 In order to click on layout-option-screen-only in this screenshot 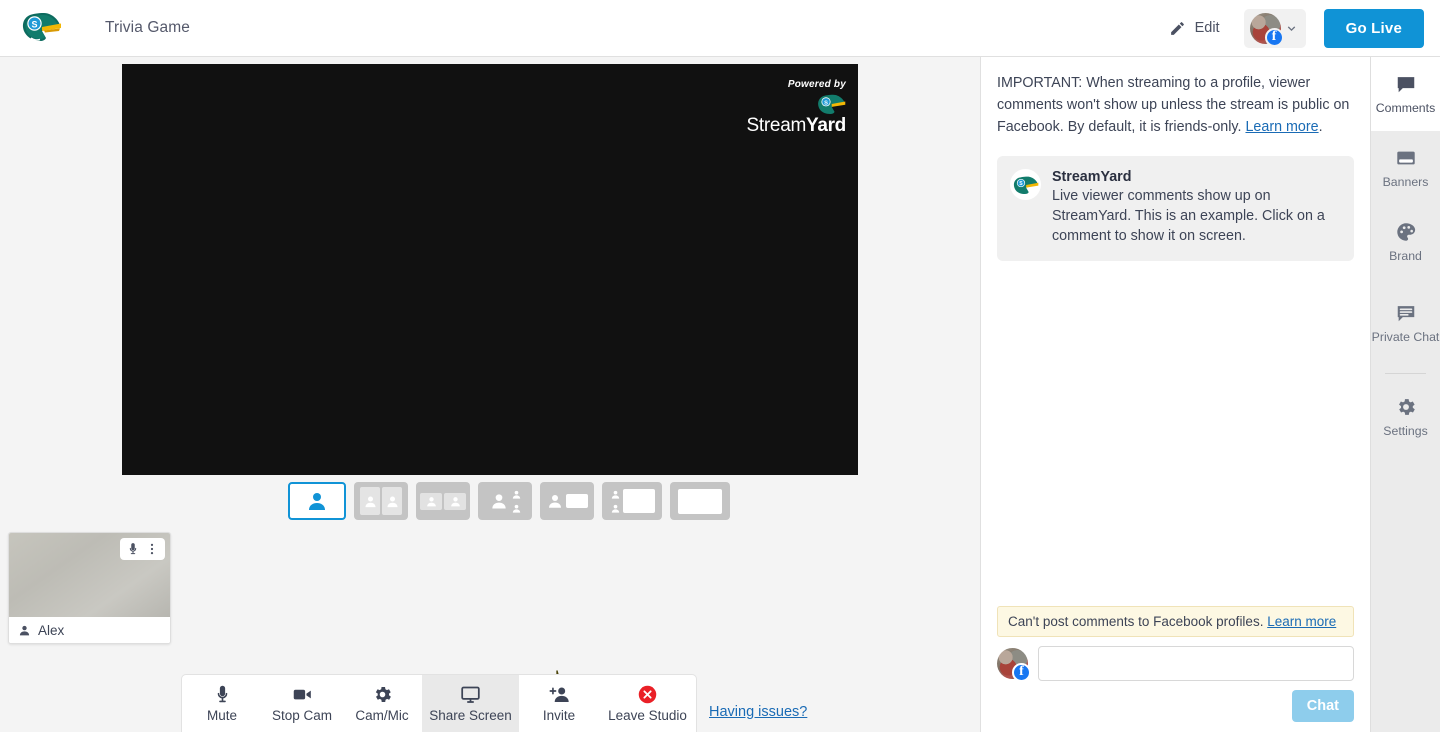, I will do `click(700, 501)`.